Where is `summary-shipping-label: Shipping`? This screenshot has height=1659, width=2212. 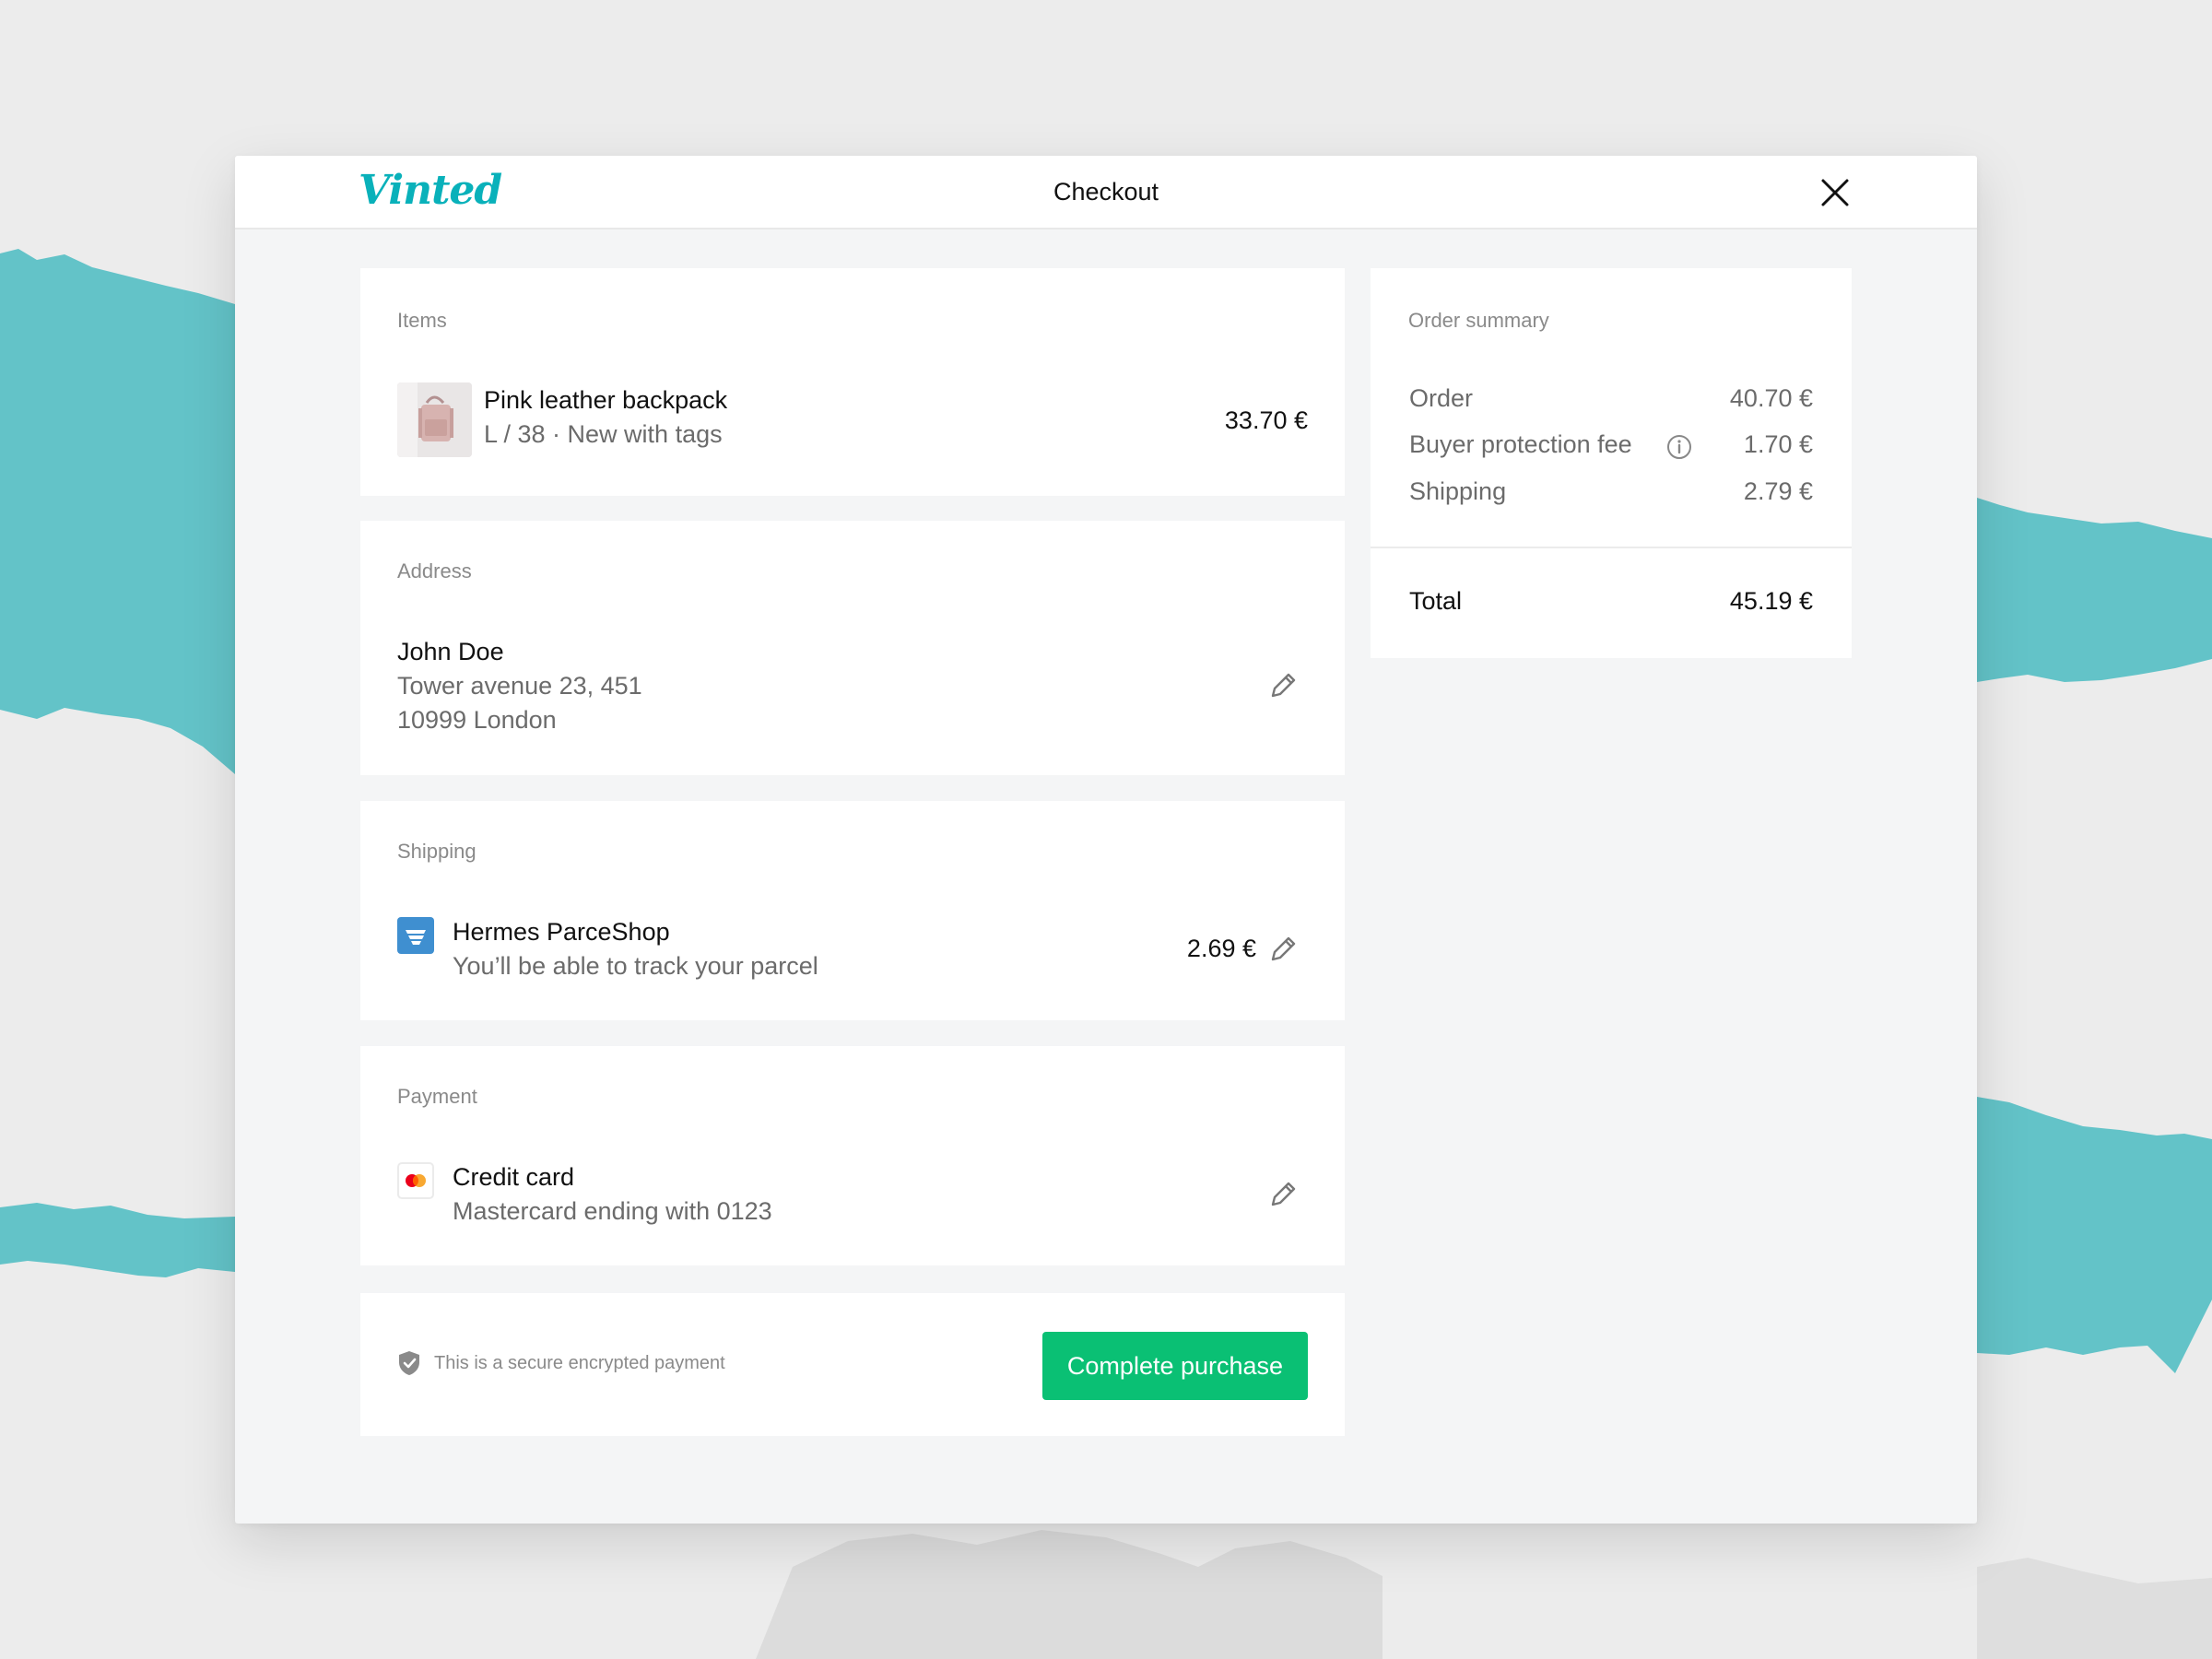
summary-shipping-label: Shipping is located at coordinates (1458, 491).